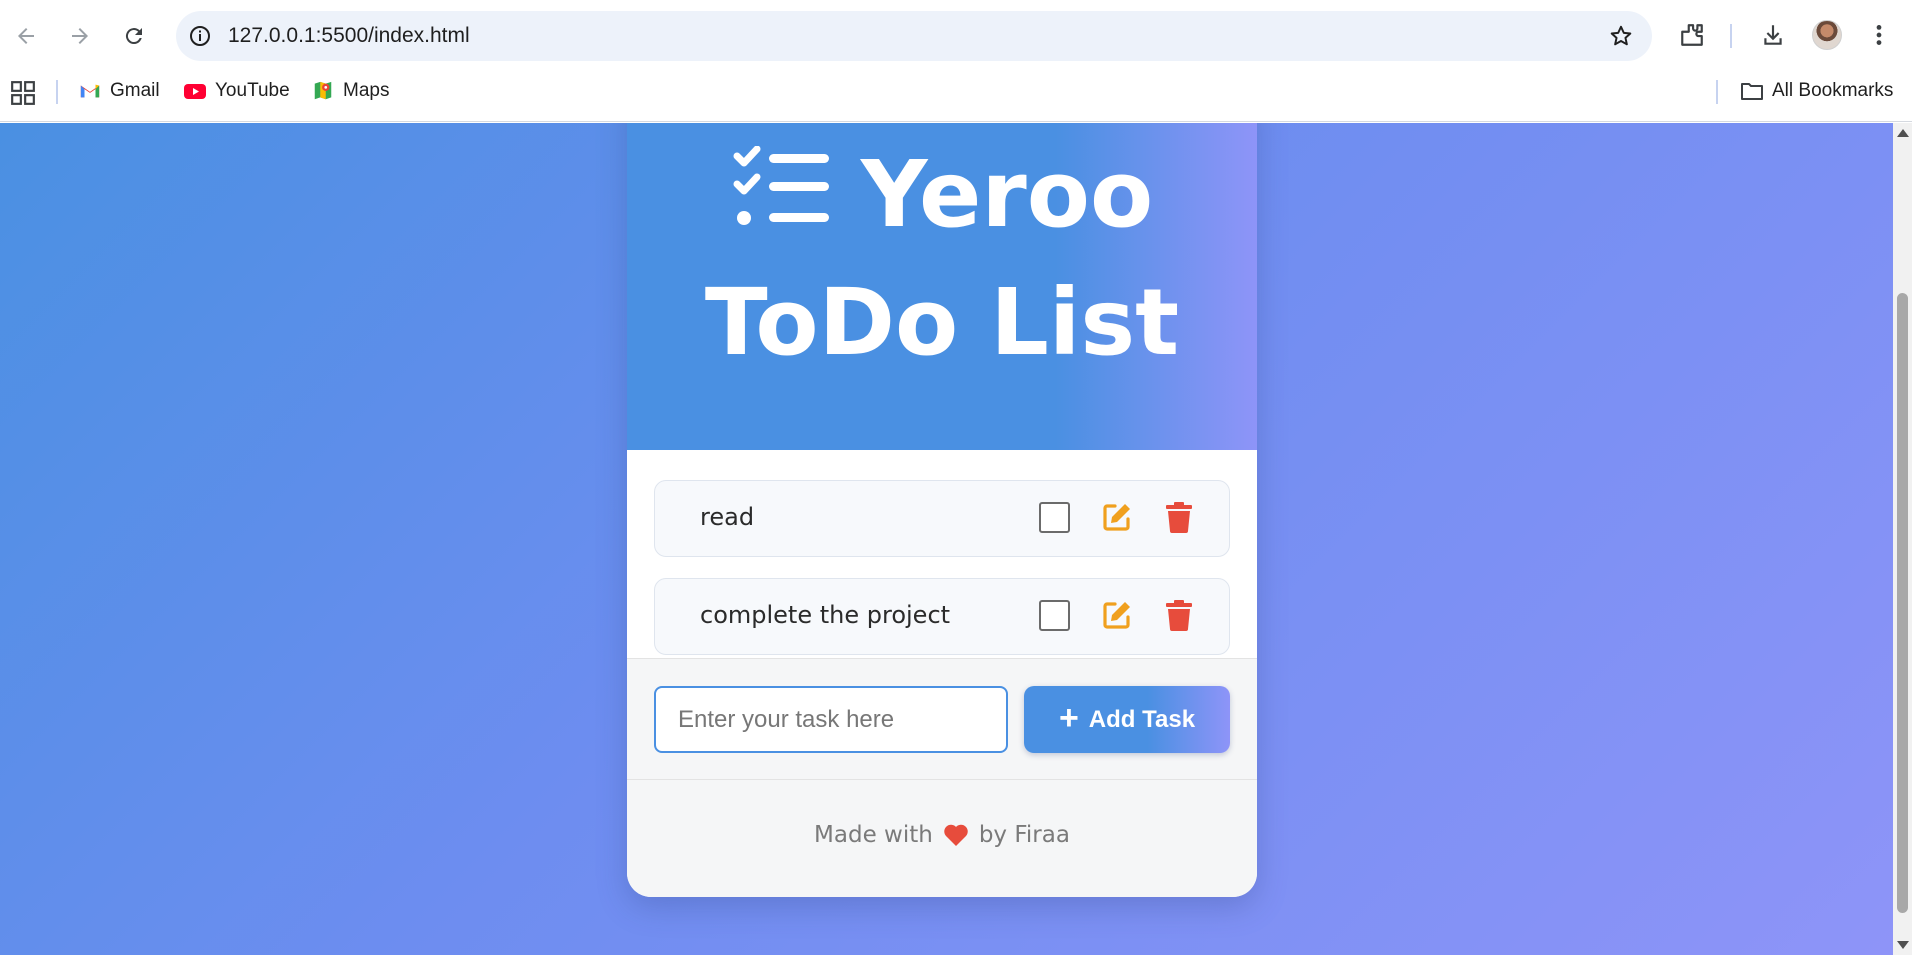  Describe the element at coordinates (1879, 35) in the screenshot. I see `menu-kebab-icon` at that location.